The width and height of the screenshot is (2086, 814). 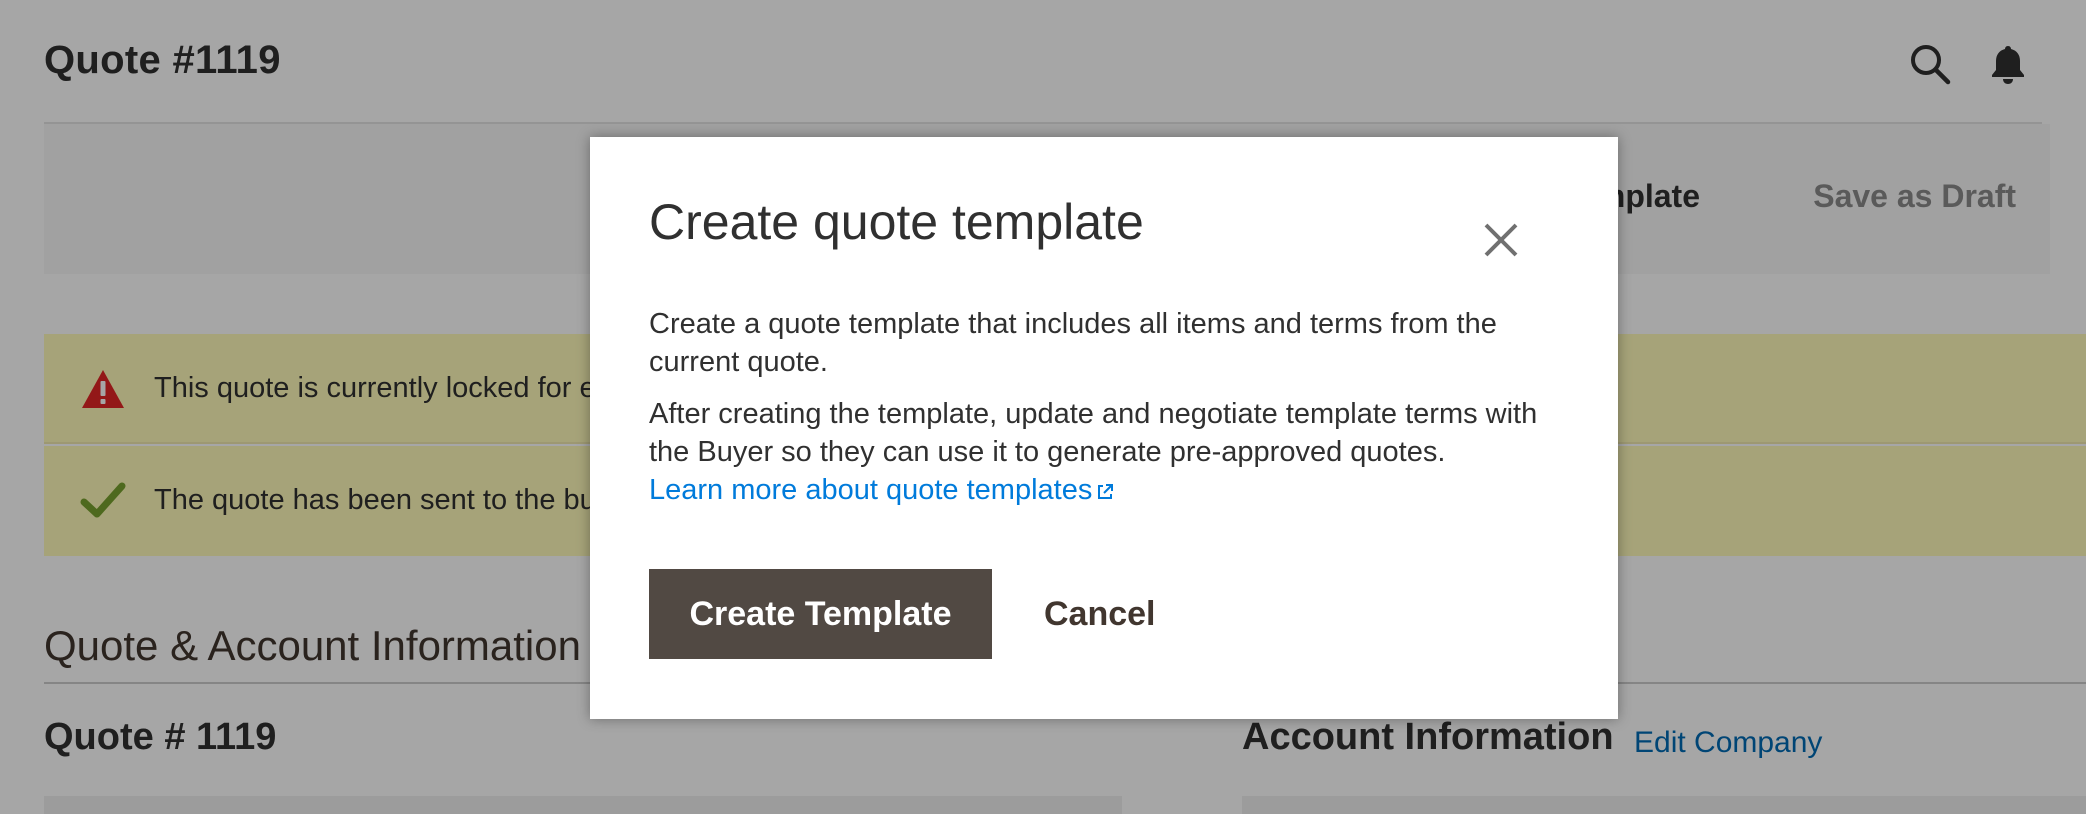 What do you see at coordinates (1501, 247) in the screenshot?
I see `close-icon` at bounding box center [1501, 247].